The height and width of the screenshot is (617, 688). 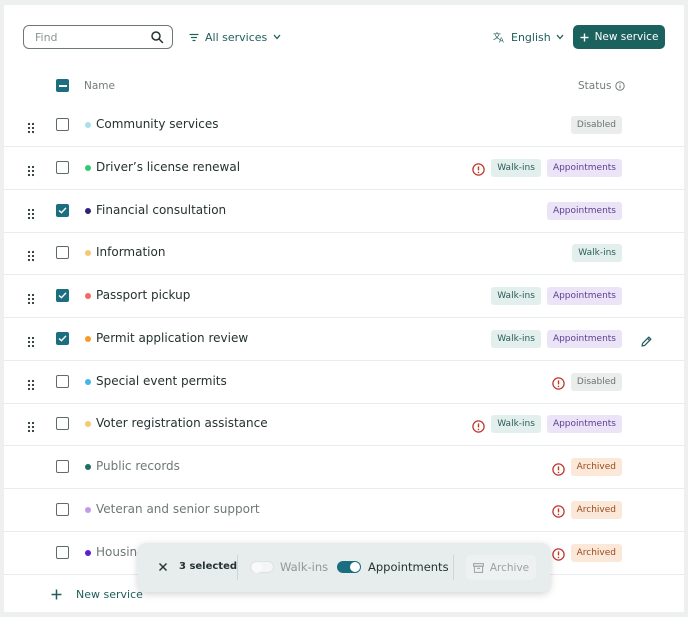 What do you see at coordinates (99, 86) in the screenshot?
I see `name-column-header: Name` at bounding box center [99, 86].